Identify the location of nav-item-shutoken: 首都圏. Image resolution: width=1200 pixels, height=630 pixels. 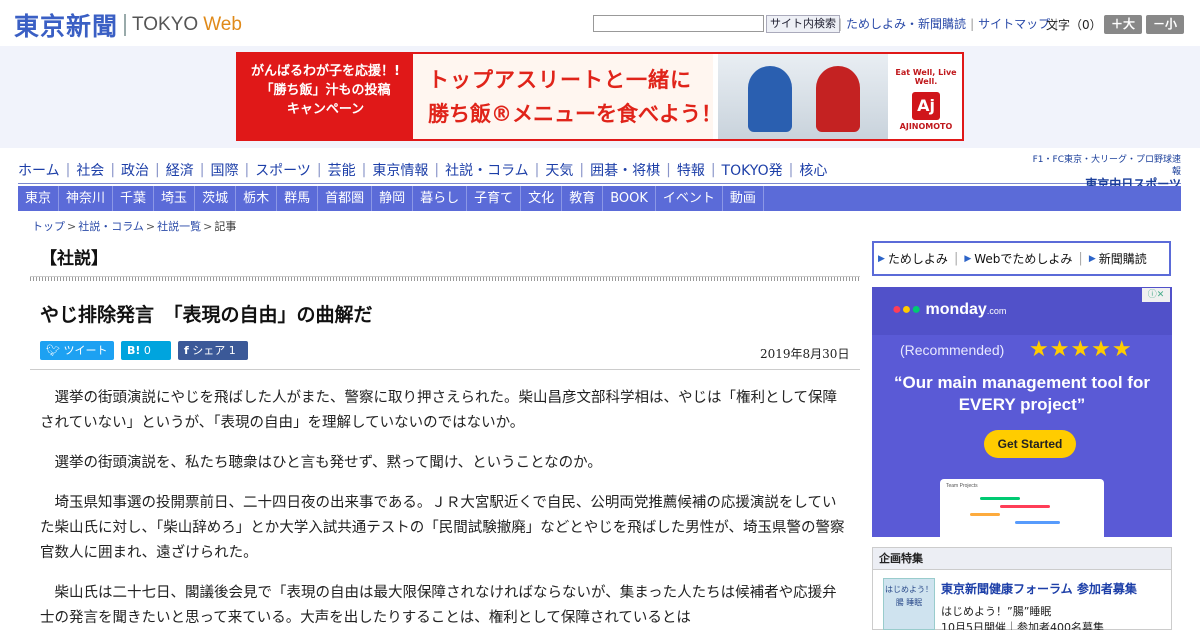
(345, 198).